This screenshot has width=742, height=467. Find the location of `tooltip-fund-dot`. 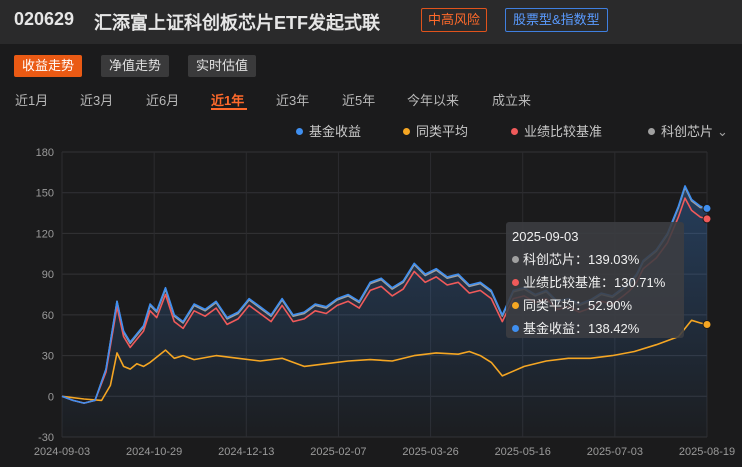

tooltip-fund-dot is located at coordinates (515, 328).